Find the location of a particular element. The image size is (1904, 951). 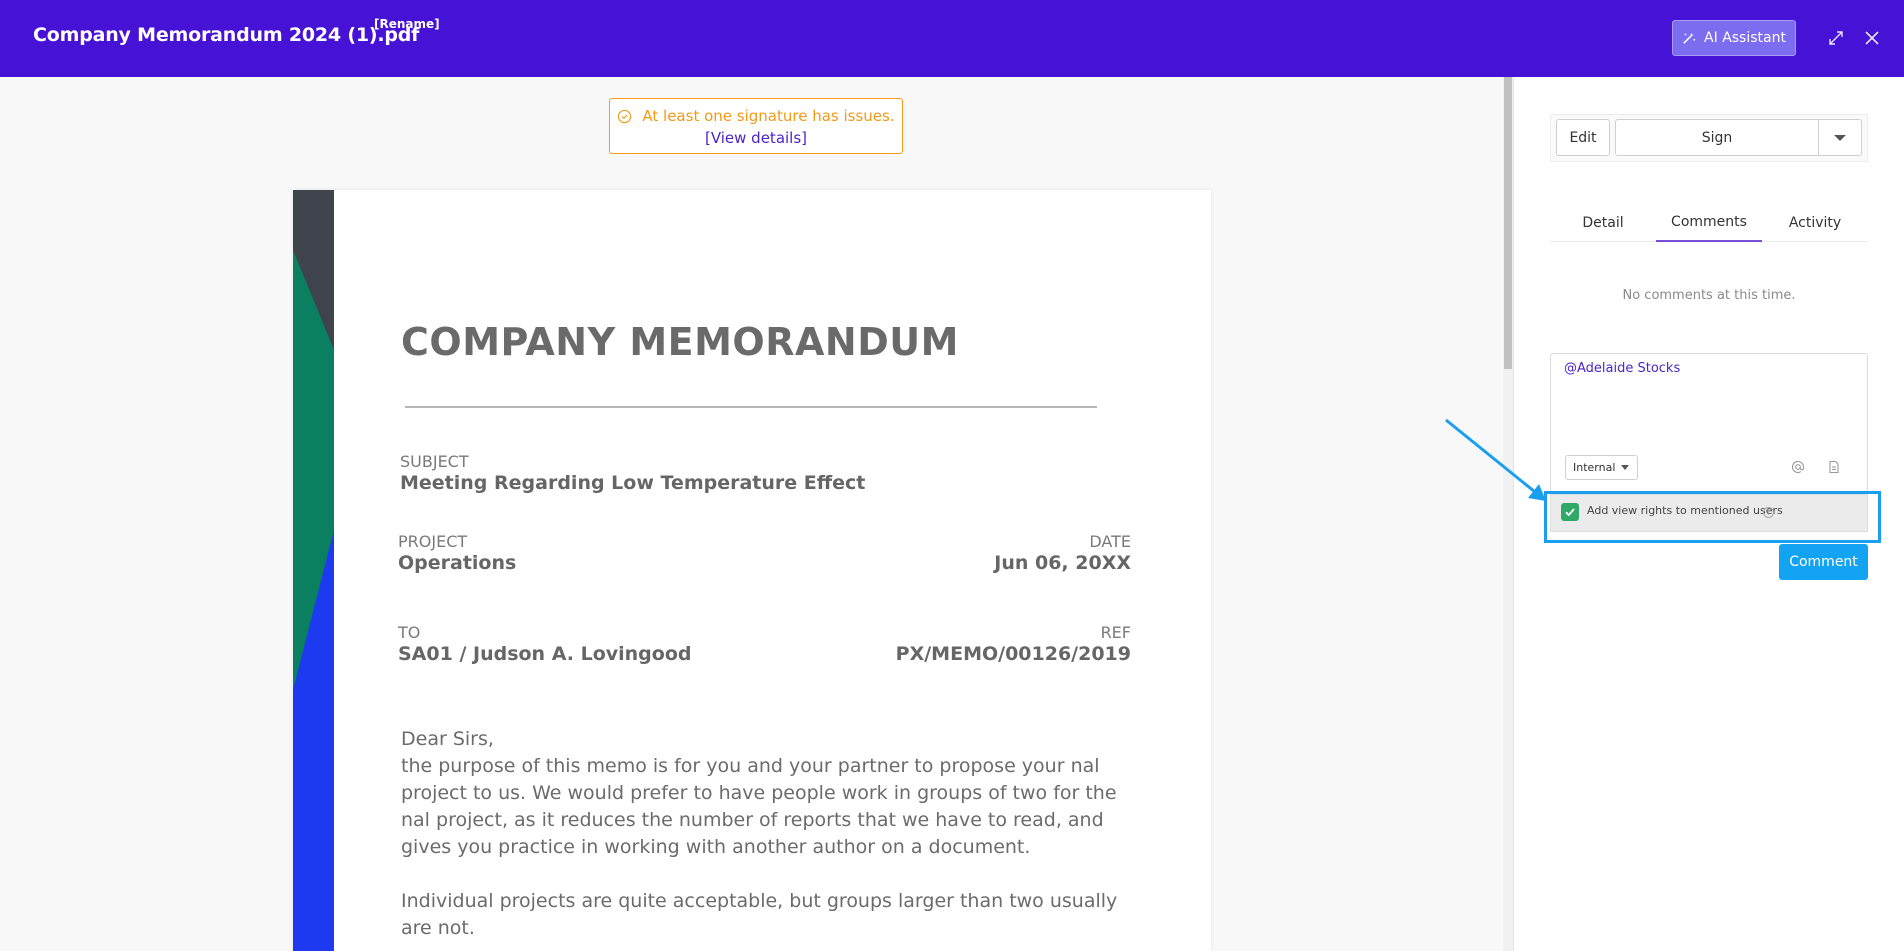

ref-value: PX/MEMO/00126/2019 is located at coordinates (1013, 654).